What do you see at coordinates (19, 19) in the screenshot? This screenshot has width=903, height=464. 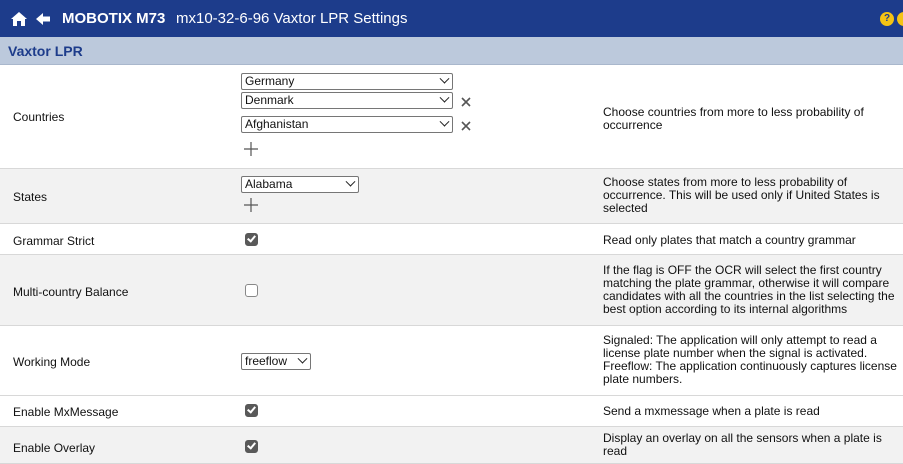 I see `home-icon` at bounding box center [19, 19].